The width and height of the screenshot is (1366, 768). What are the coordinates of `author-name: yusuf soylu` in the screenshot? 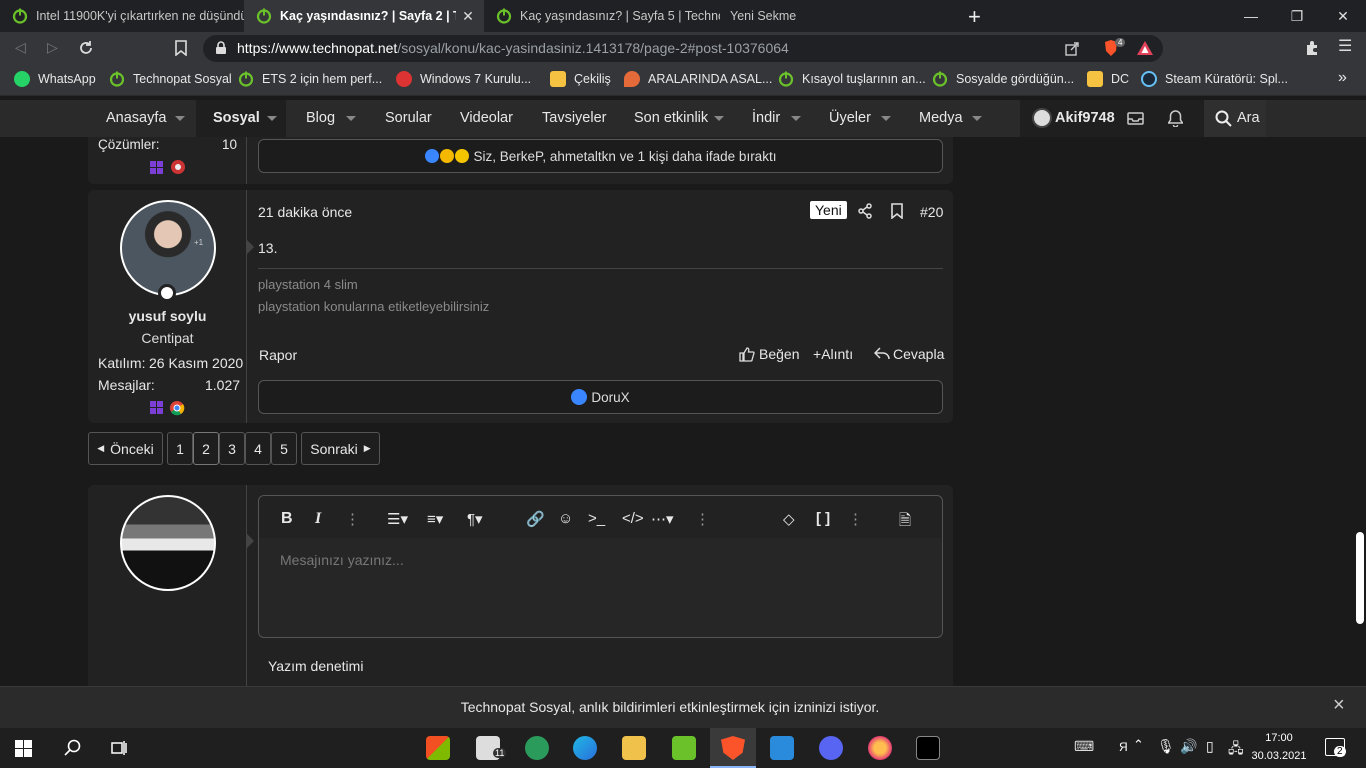 It's located at (167, 316).